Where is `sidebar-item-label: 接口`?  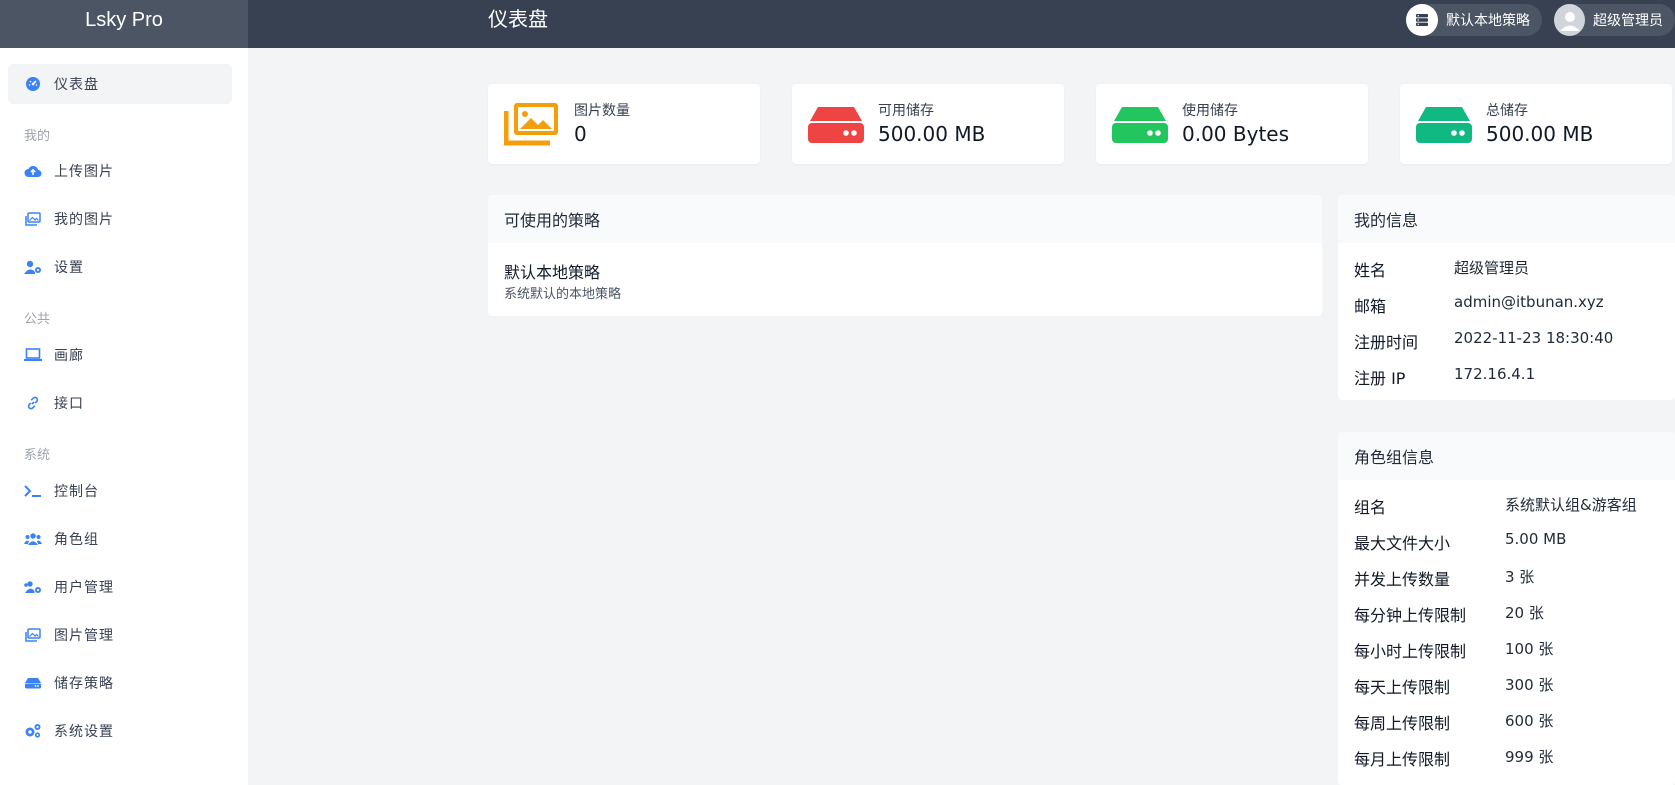
sidebar-item-label: 接口 is located at coordinates (69, 404).